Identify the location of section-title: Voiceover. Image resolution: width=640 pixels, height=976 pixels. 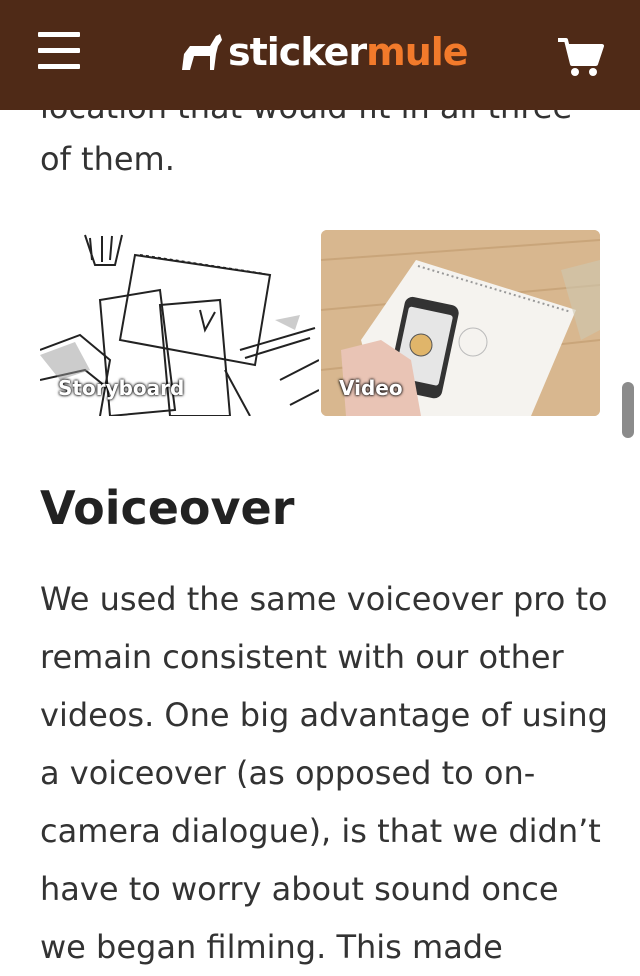
(167, 508).